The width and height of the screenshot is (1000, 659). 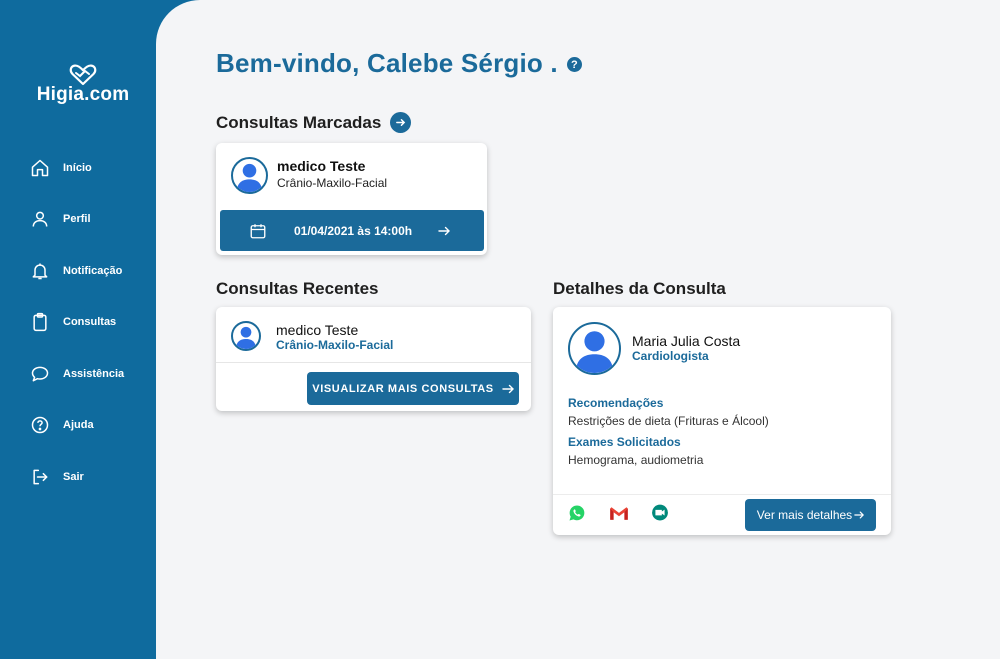 I want to click on view-details-button: Ver mais detalhes, so click(x=810, y=515).